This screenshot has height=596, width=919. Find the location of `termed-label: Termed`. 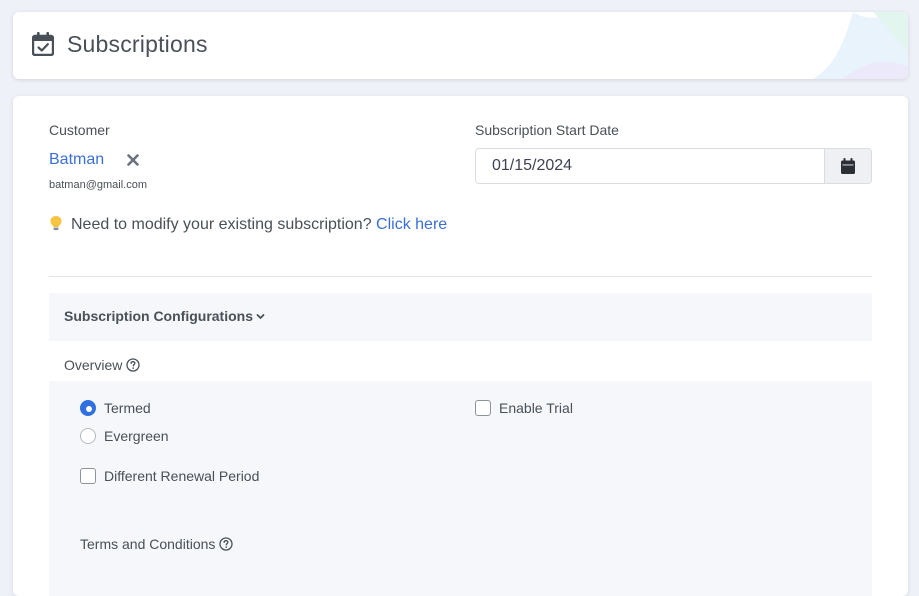

termed-label: Termed is located at coordinates (127, 408).